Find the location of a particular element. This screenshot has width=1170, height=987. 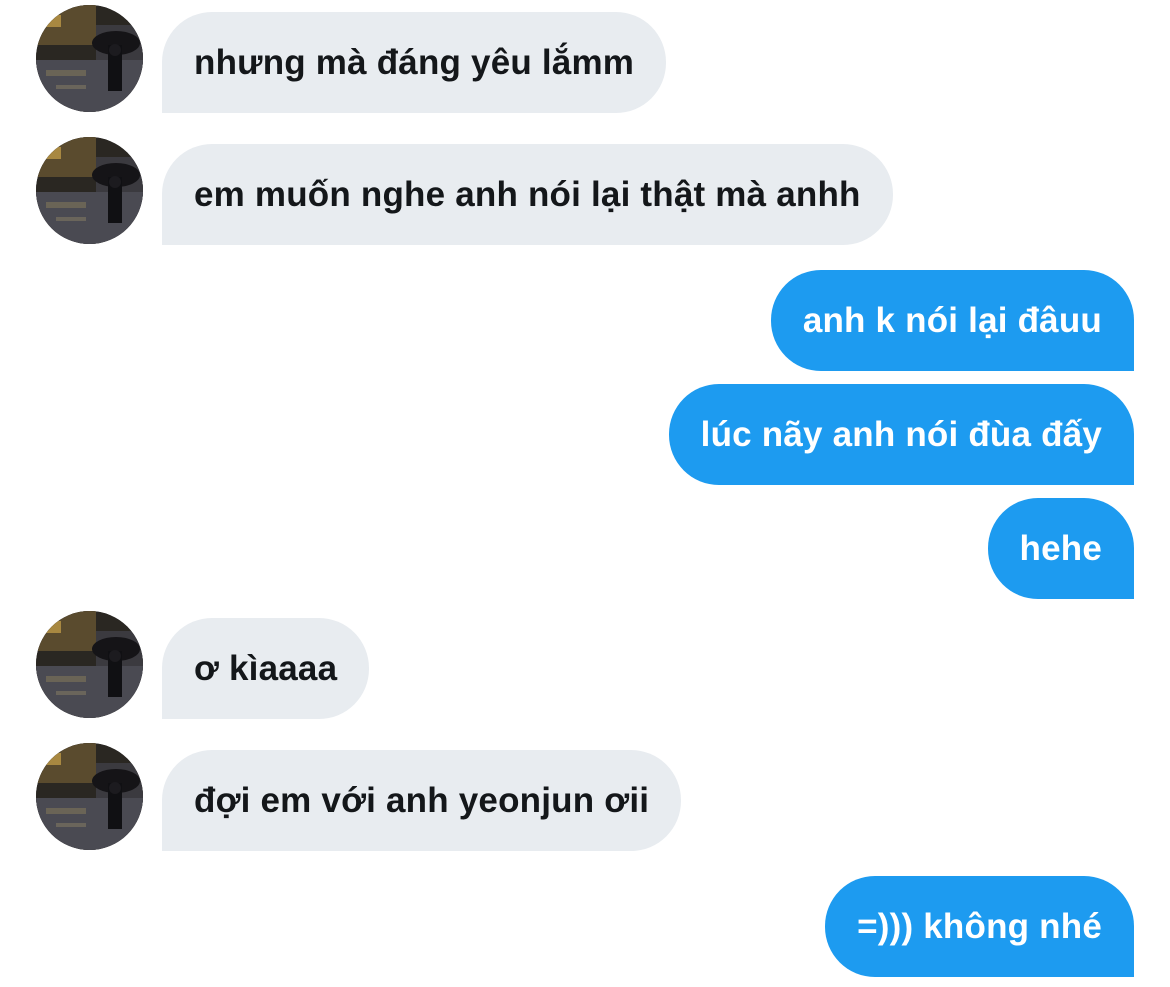

incoming-message-bubble: đợi em với anh yeonjun ơii is located at coordinates (422, 800).